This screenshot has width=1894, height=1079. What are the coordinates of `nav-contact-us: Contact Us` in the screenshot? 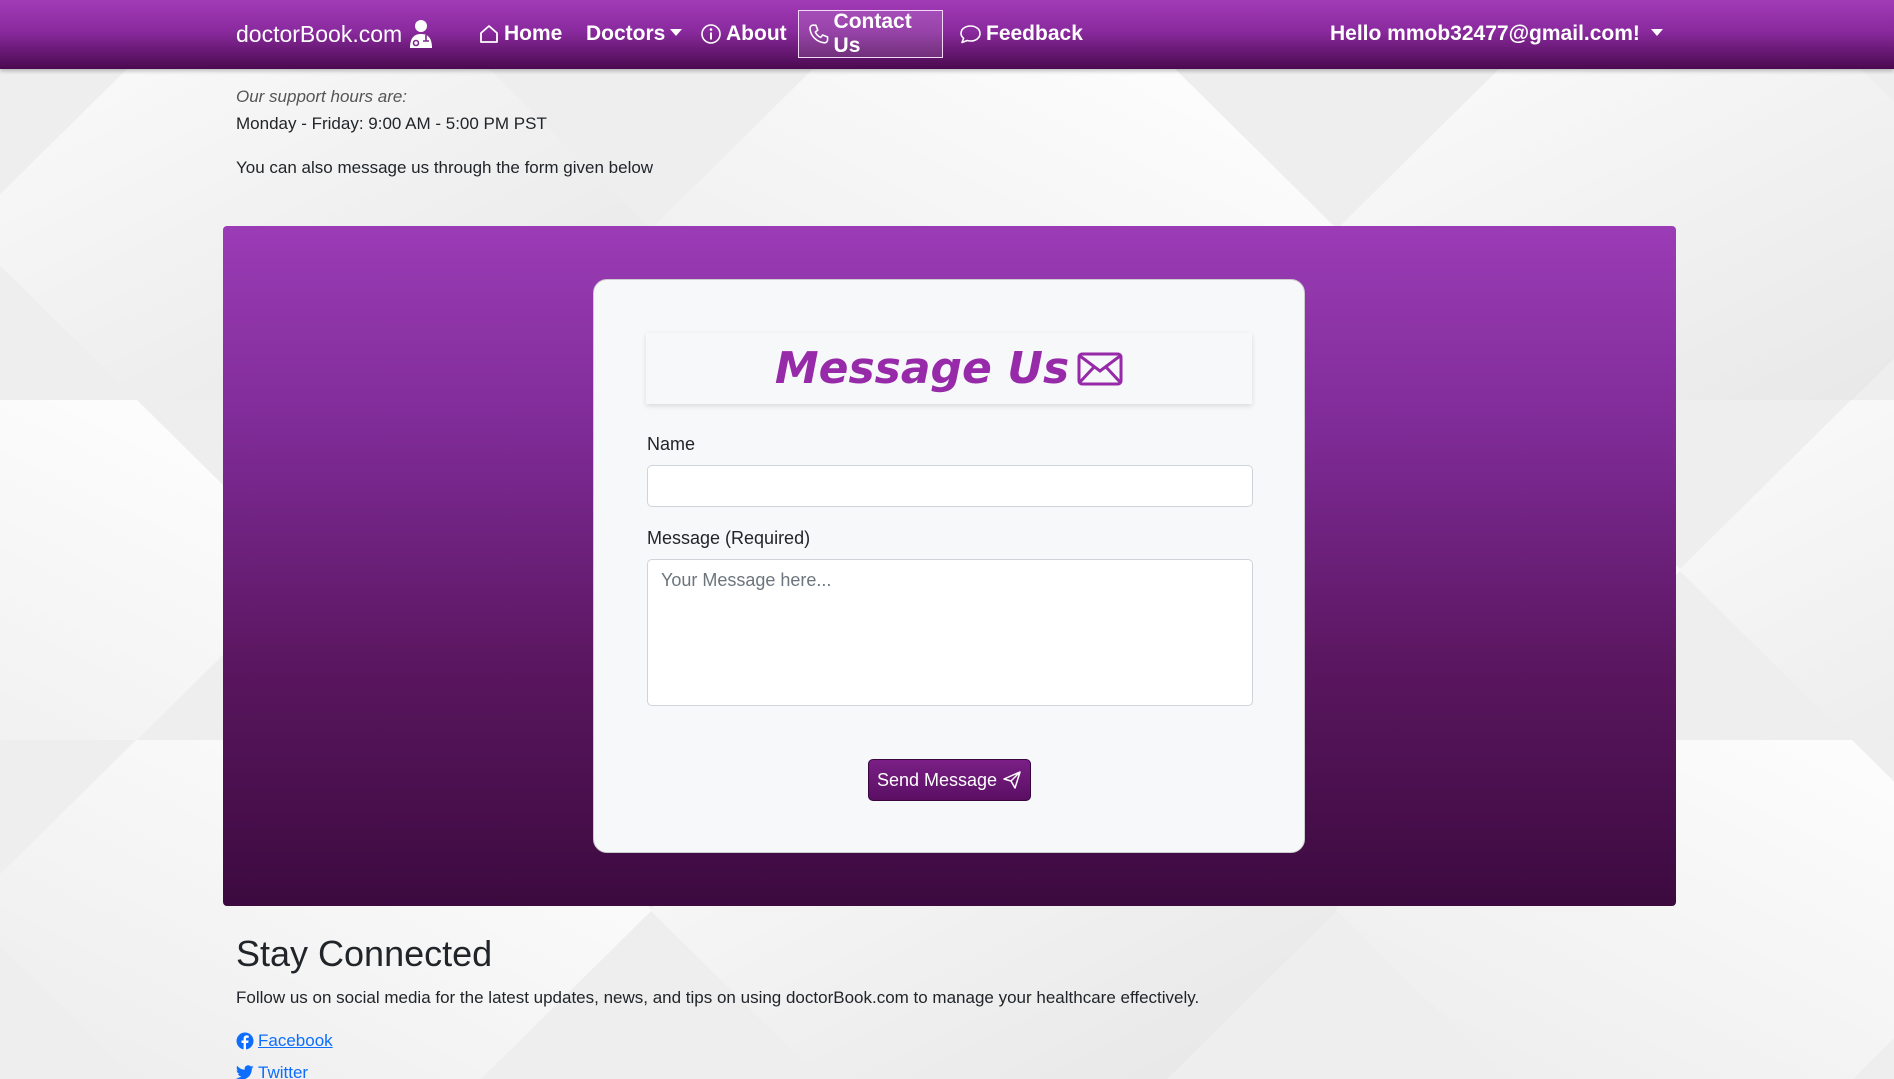 It's located at (870, 34).